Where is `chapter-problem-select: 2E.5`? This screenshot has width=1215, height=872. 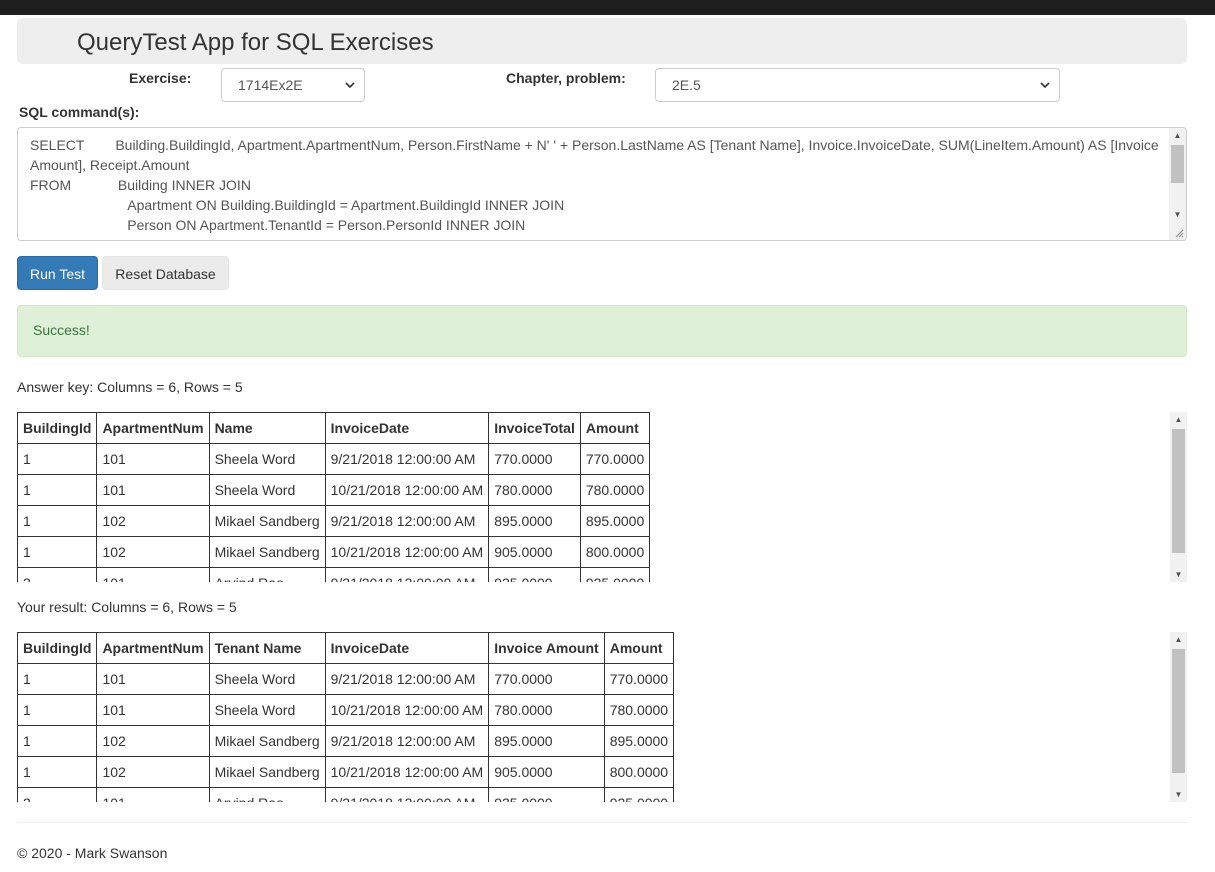
chapter-problem-select: 2E.5 is located at coordinates (857, 85).